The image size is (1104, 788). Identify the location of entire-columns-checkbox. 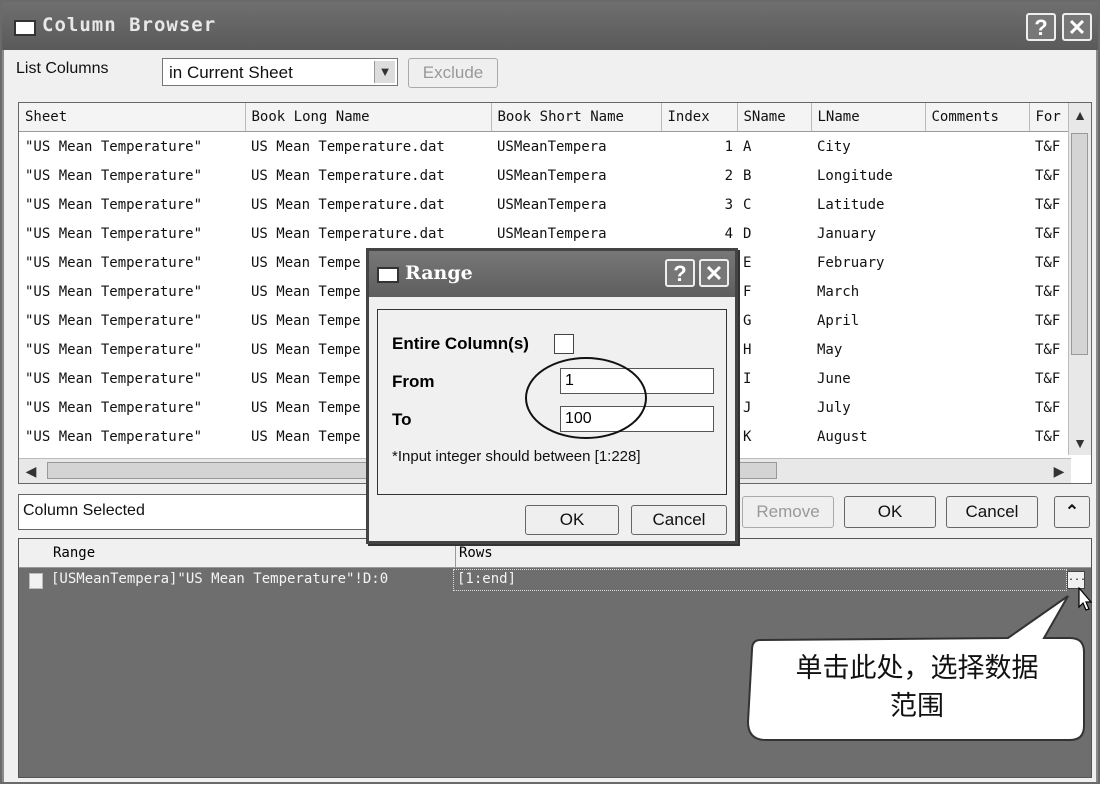
(564, 344).